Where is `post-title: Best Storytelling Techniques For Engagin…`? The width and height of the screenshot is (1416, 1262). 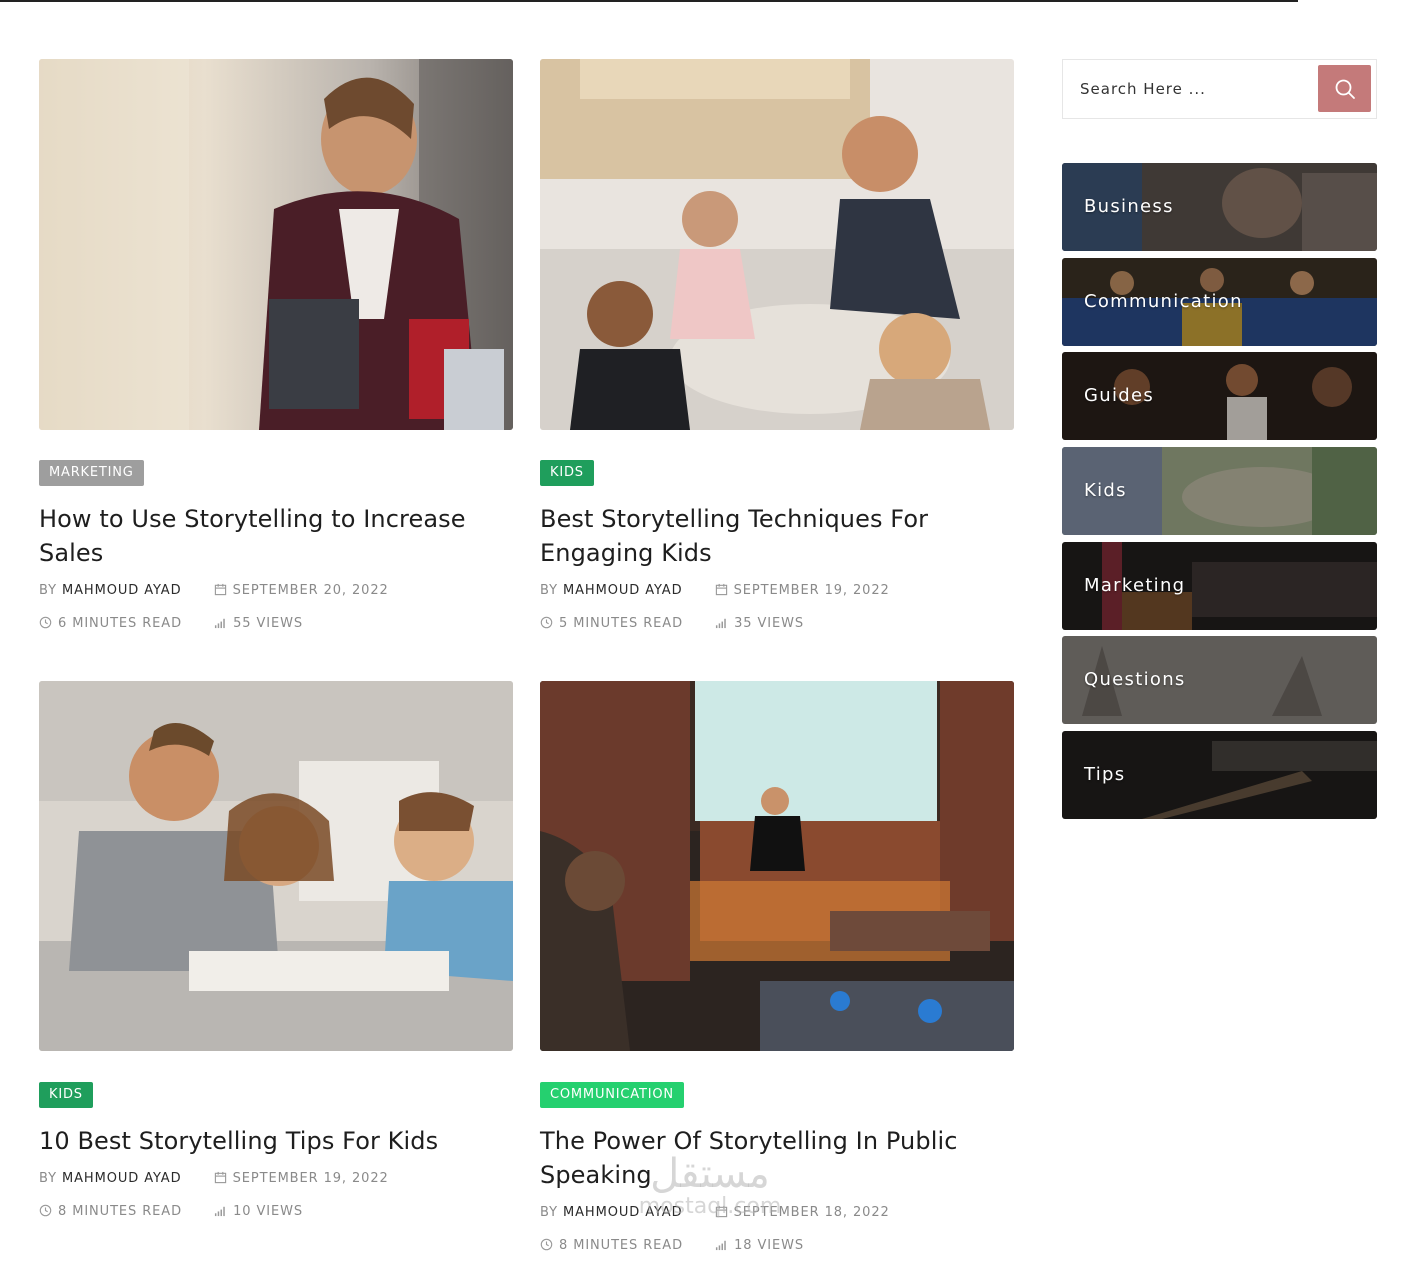
post-title: Best Storytelling Techniques For Engagin… is located at coordinates (777, 536).